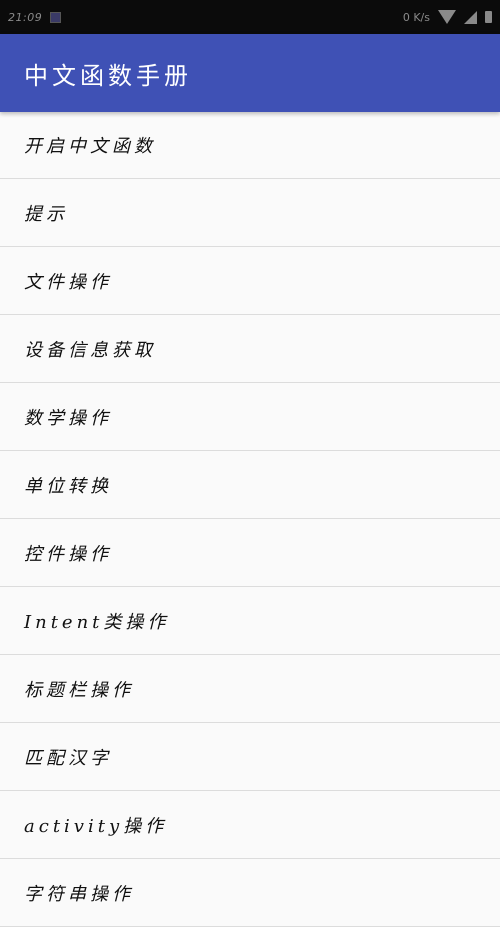 The height and width of the screenshot is (927, 500). I want to click on status-bar-right: 0 K/s, so click(447, 17).